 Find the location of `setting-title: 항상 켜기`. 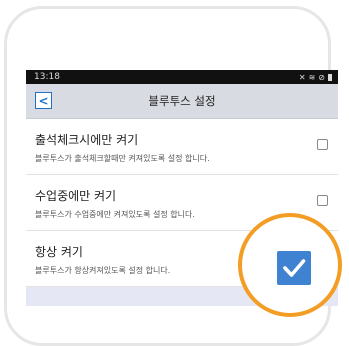

setting-title: 항상 켜기 is located at coordinates (59, 252).